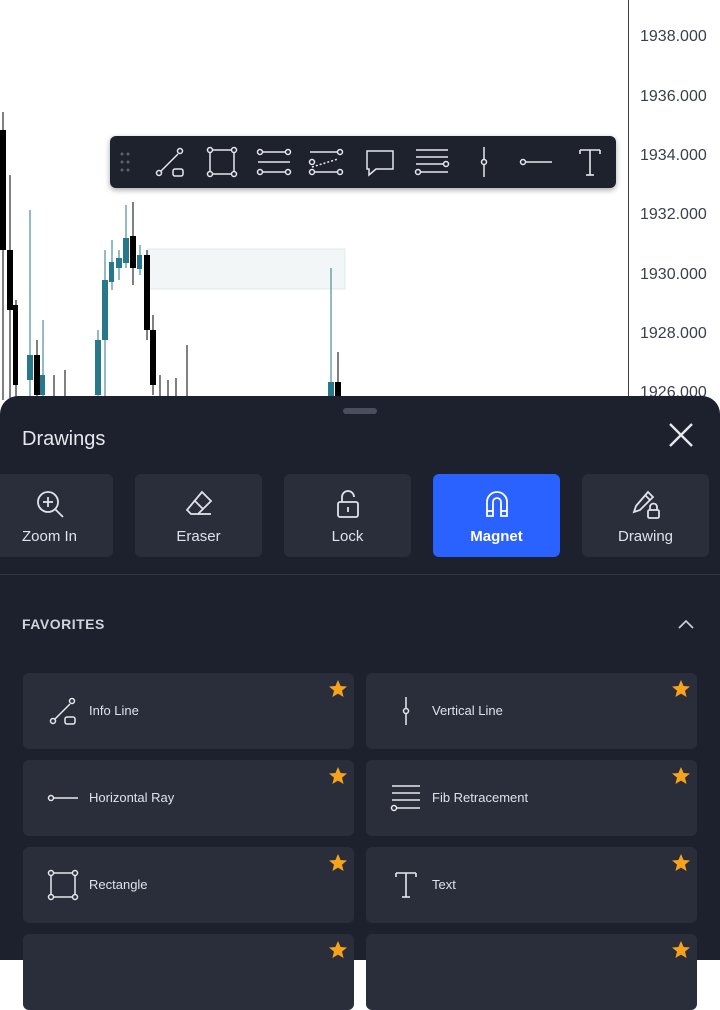  What do you see at coordinates (673, 36) in the screenshot?
I see `price-axis-label: 1938.000` at bounding box center [673, 36].